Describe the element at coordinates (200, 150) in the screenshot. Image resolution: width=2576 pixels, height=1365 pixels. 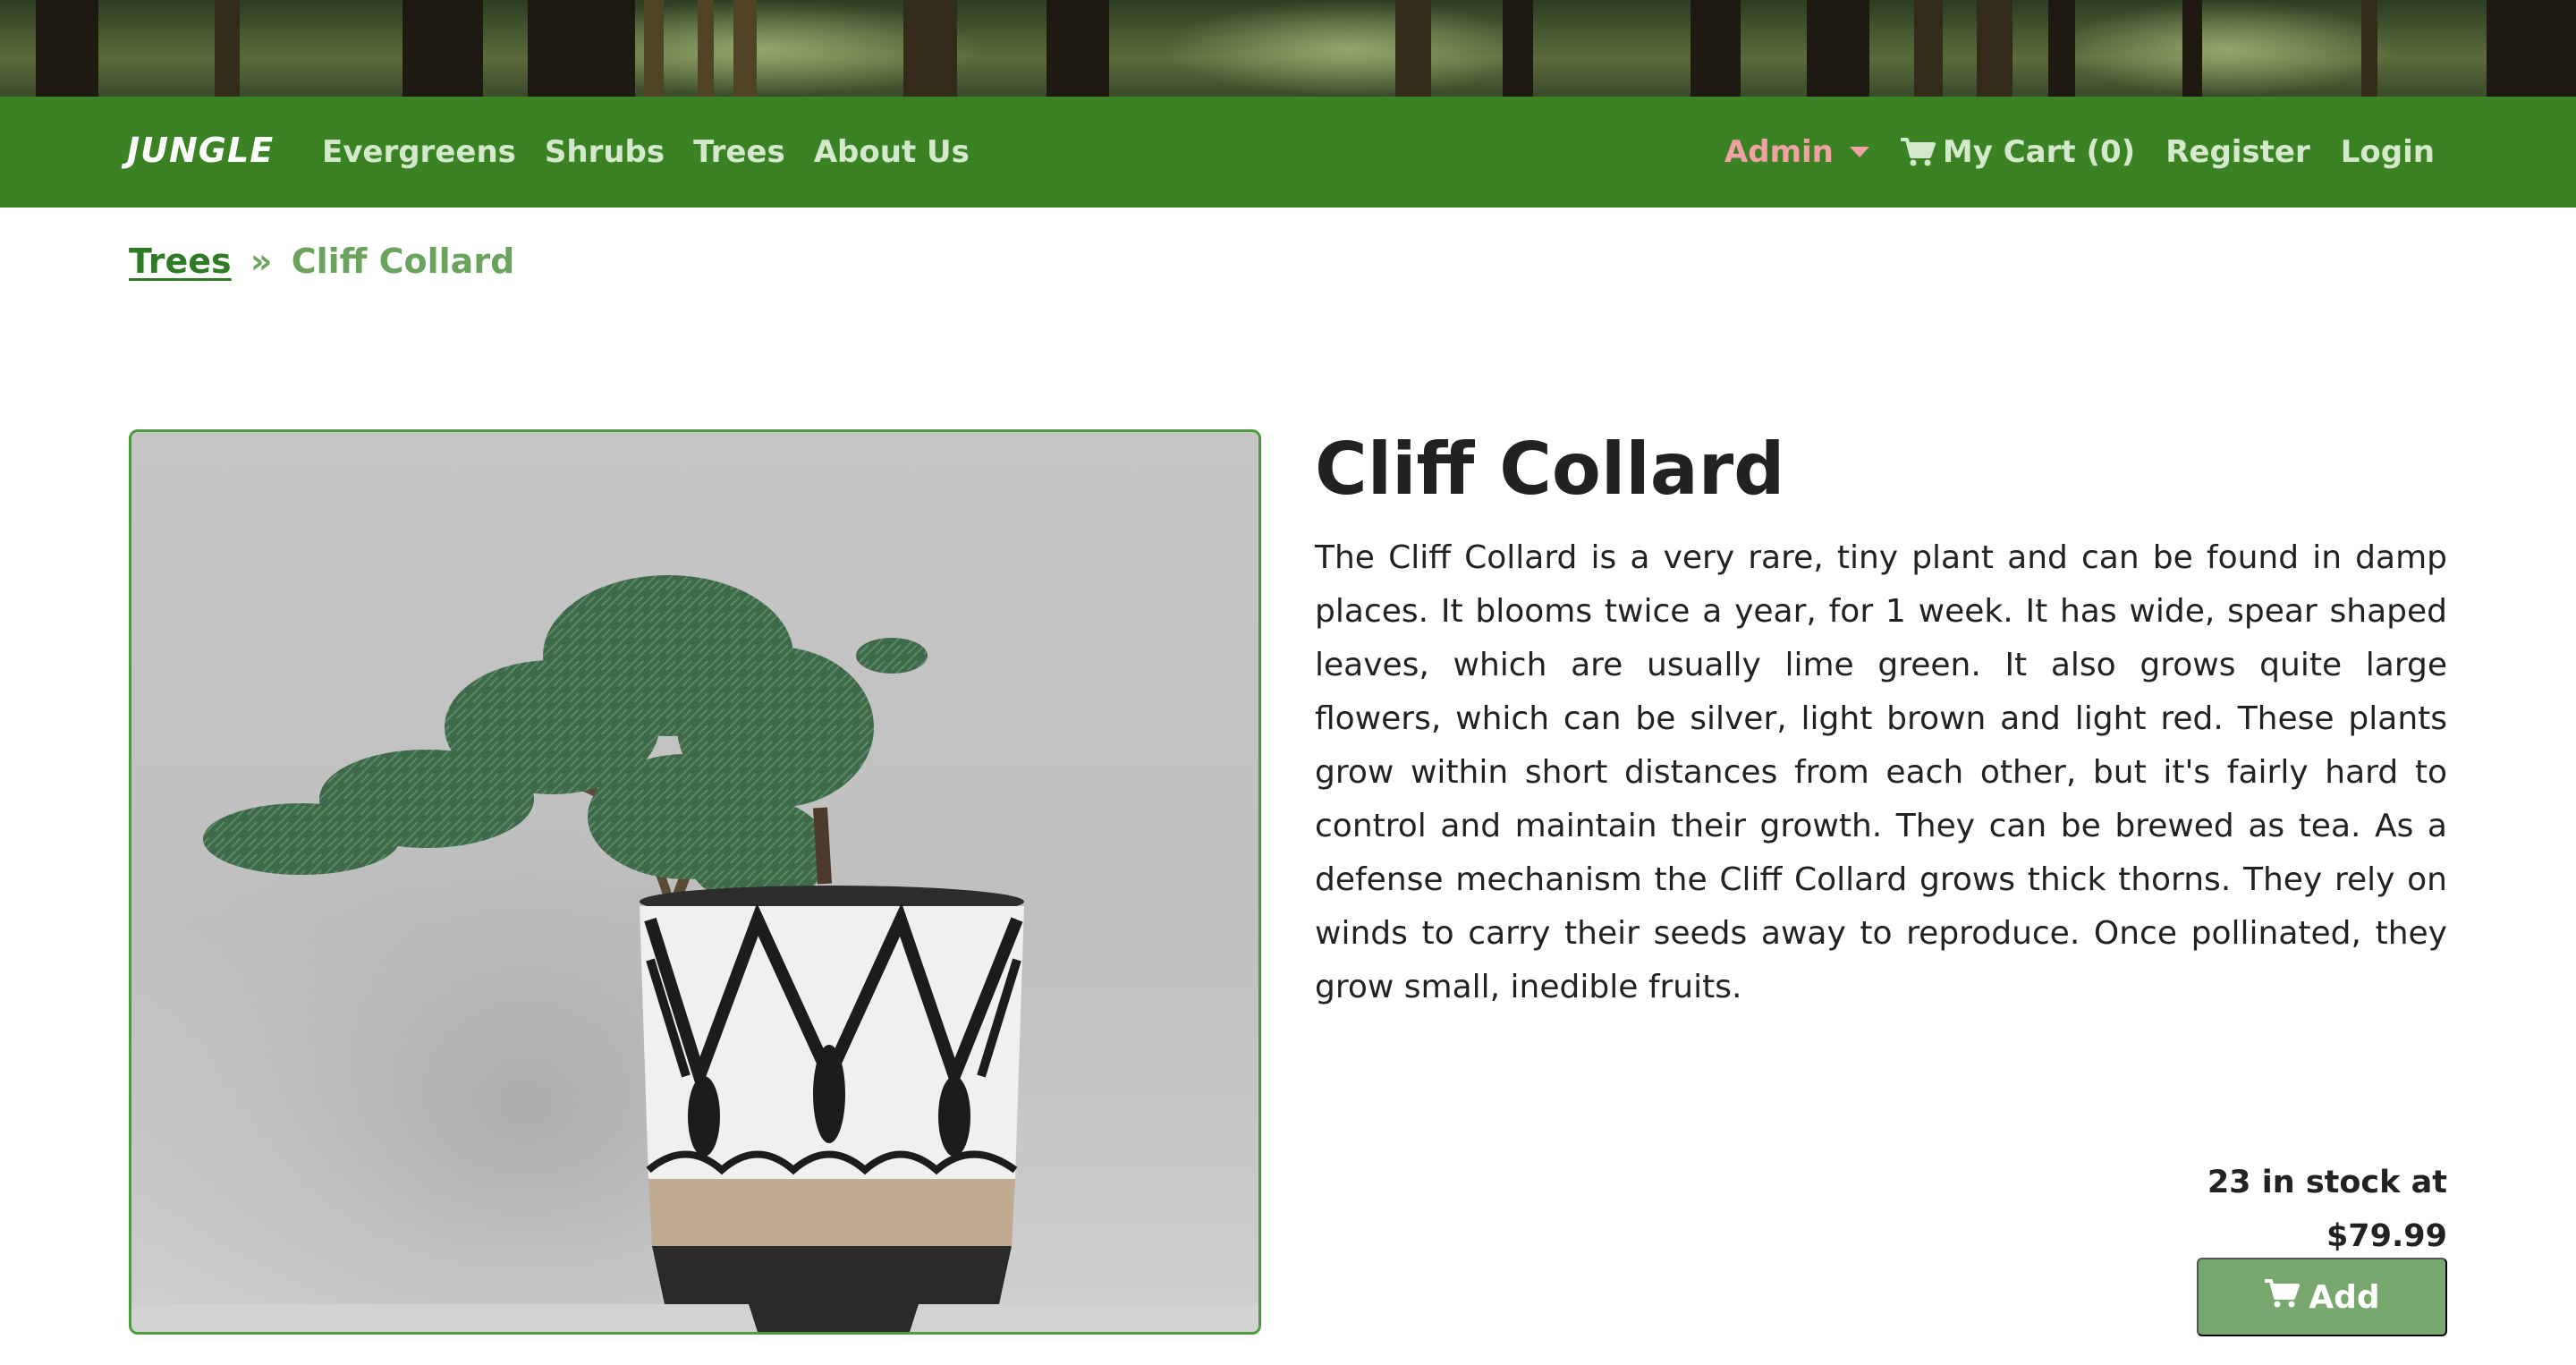
I see `brand-logo: JUNGLE` at that location.